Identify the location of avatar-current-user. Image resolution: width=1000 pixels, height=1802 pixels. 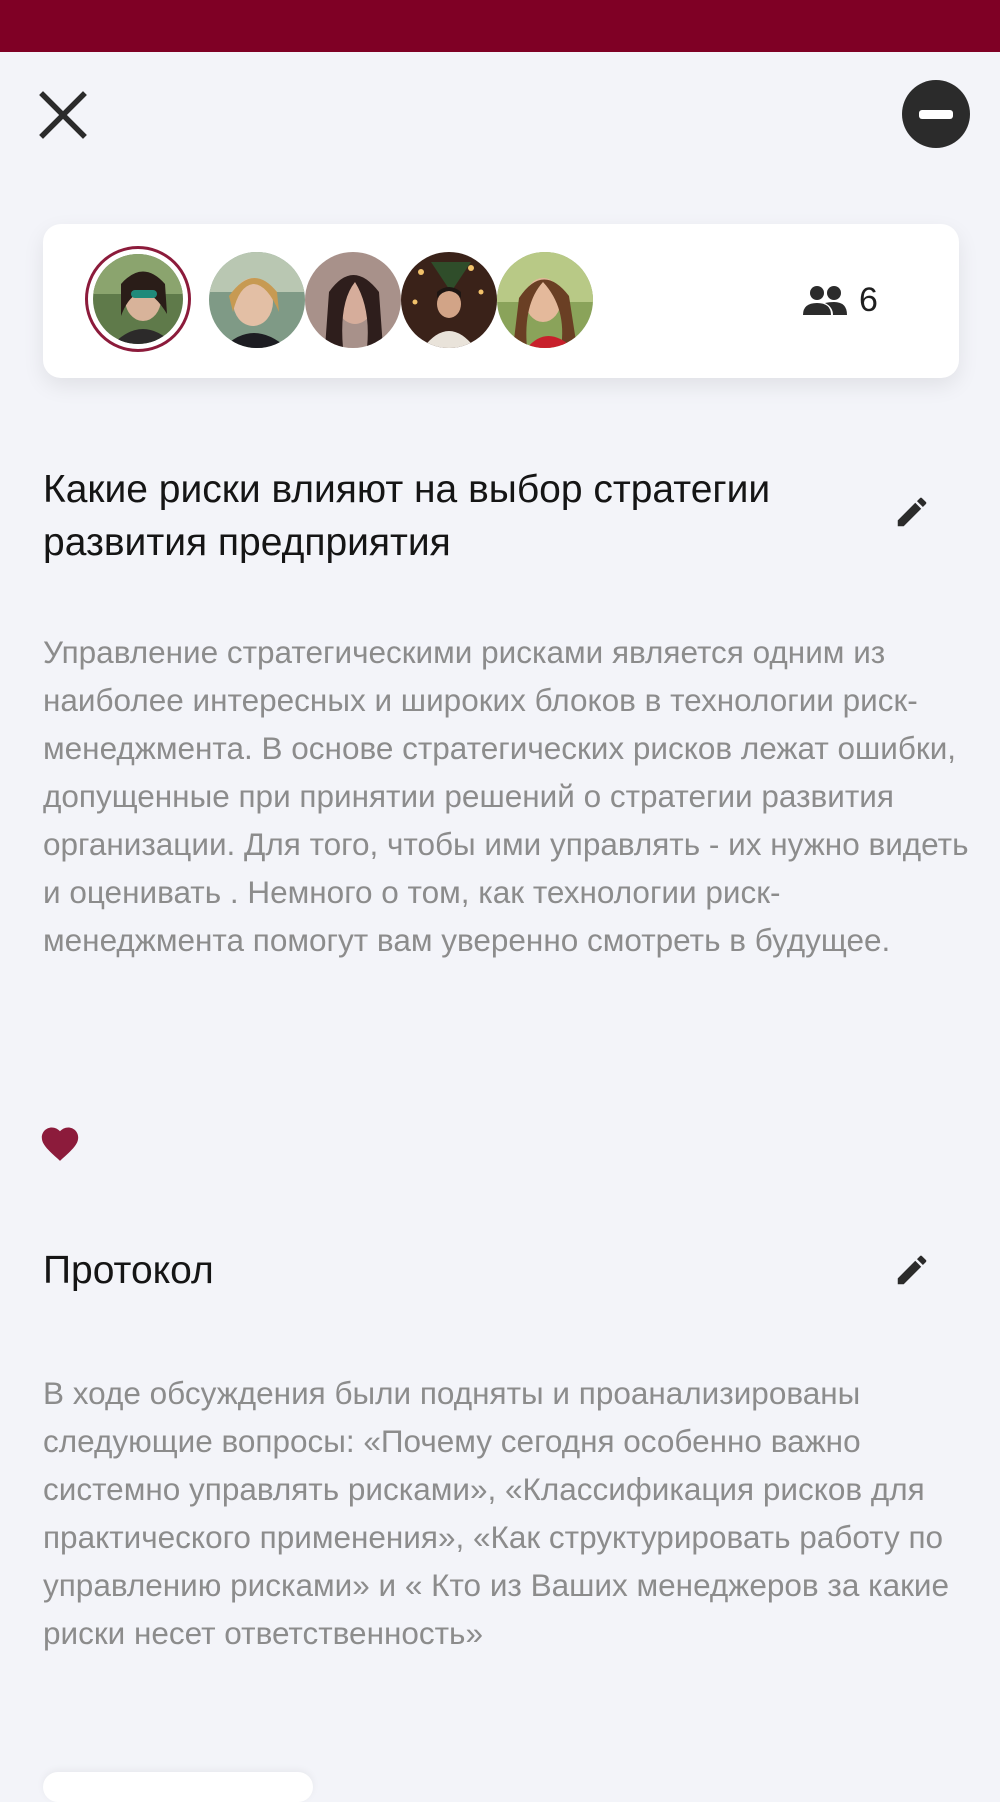
(138, 299).